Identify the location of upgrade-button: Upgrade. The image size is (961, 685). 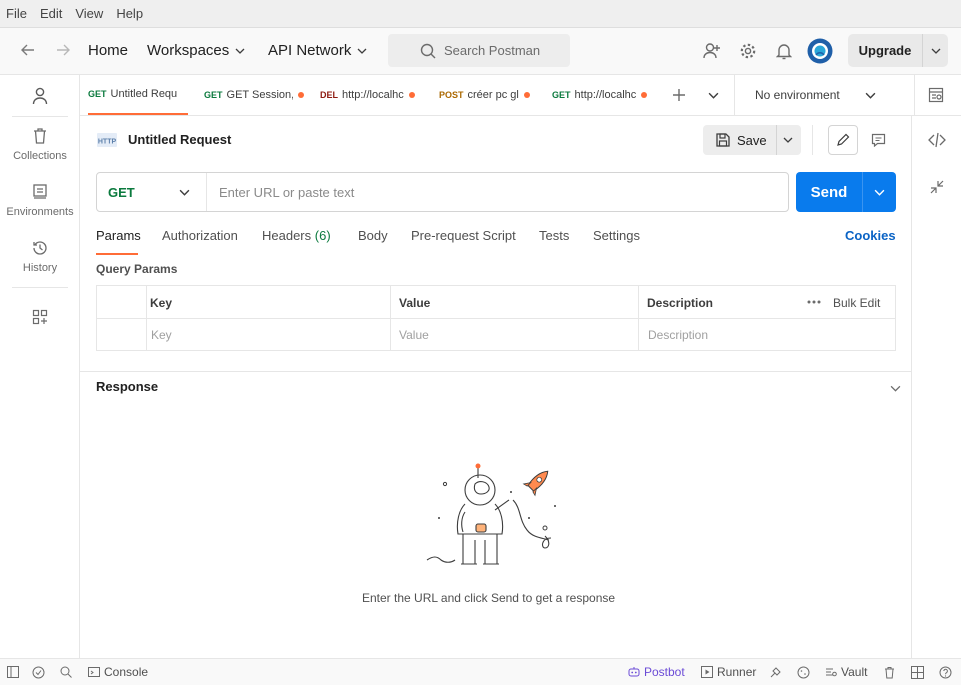
(898, 50).